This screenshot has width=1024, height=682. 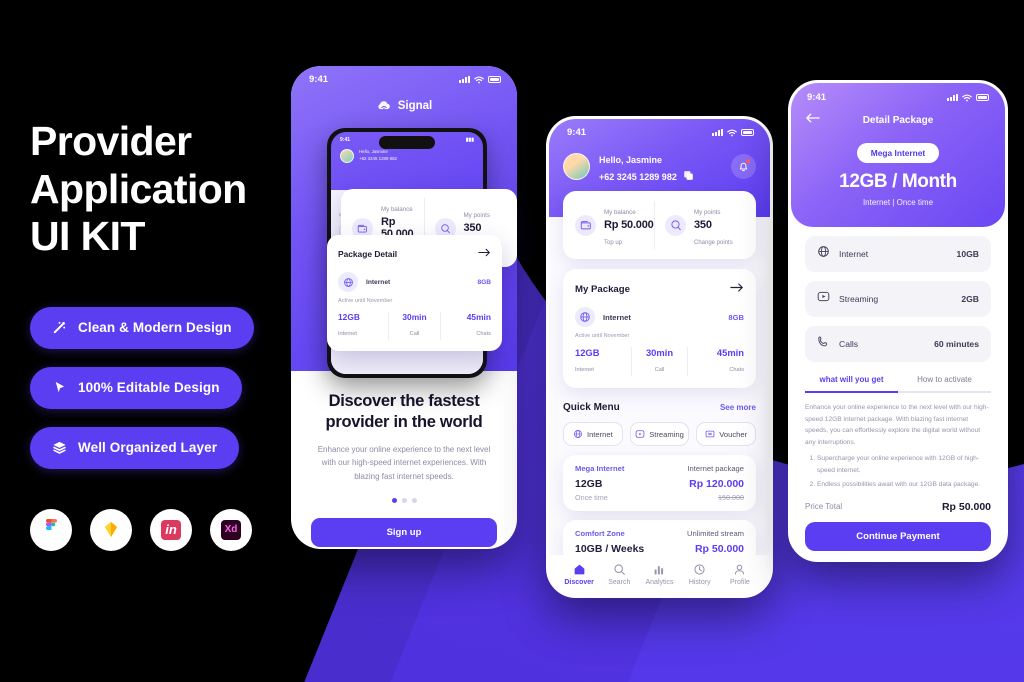 What do you see at coordinates (363, 326) in the screenshot?
I see `package-stat: 12GB Internet` at bounding box center [363, 326].